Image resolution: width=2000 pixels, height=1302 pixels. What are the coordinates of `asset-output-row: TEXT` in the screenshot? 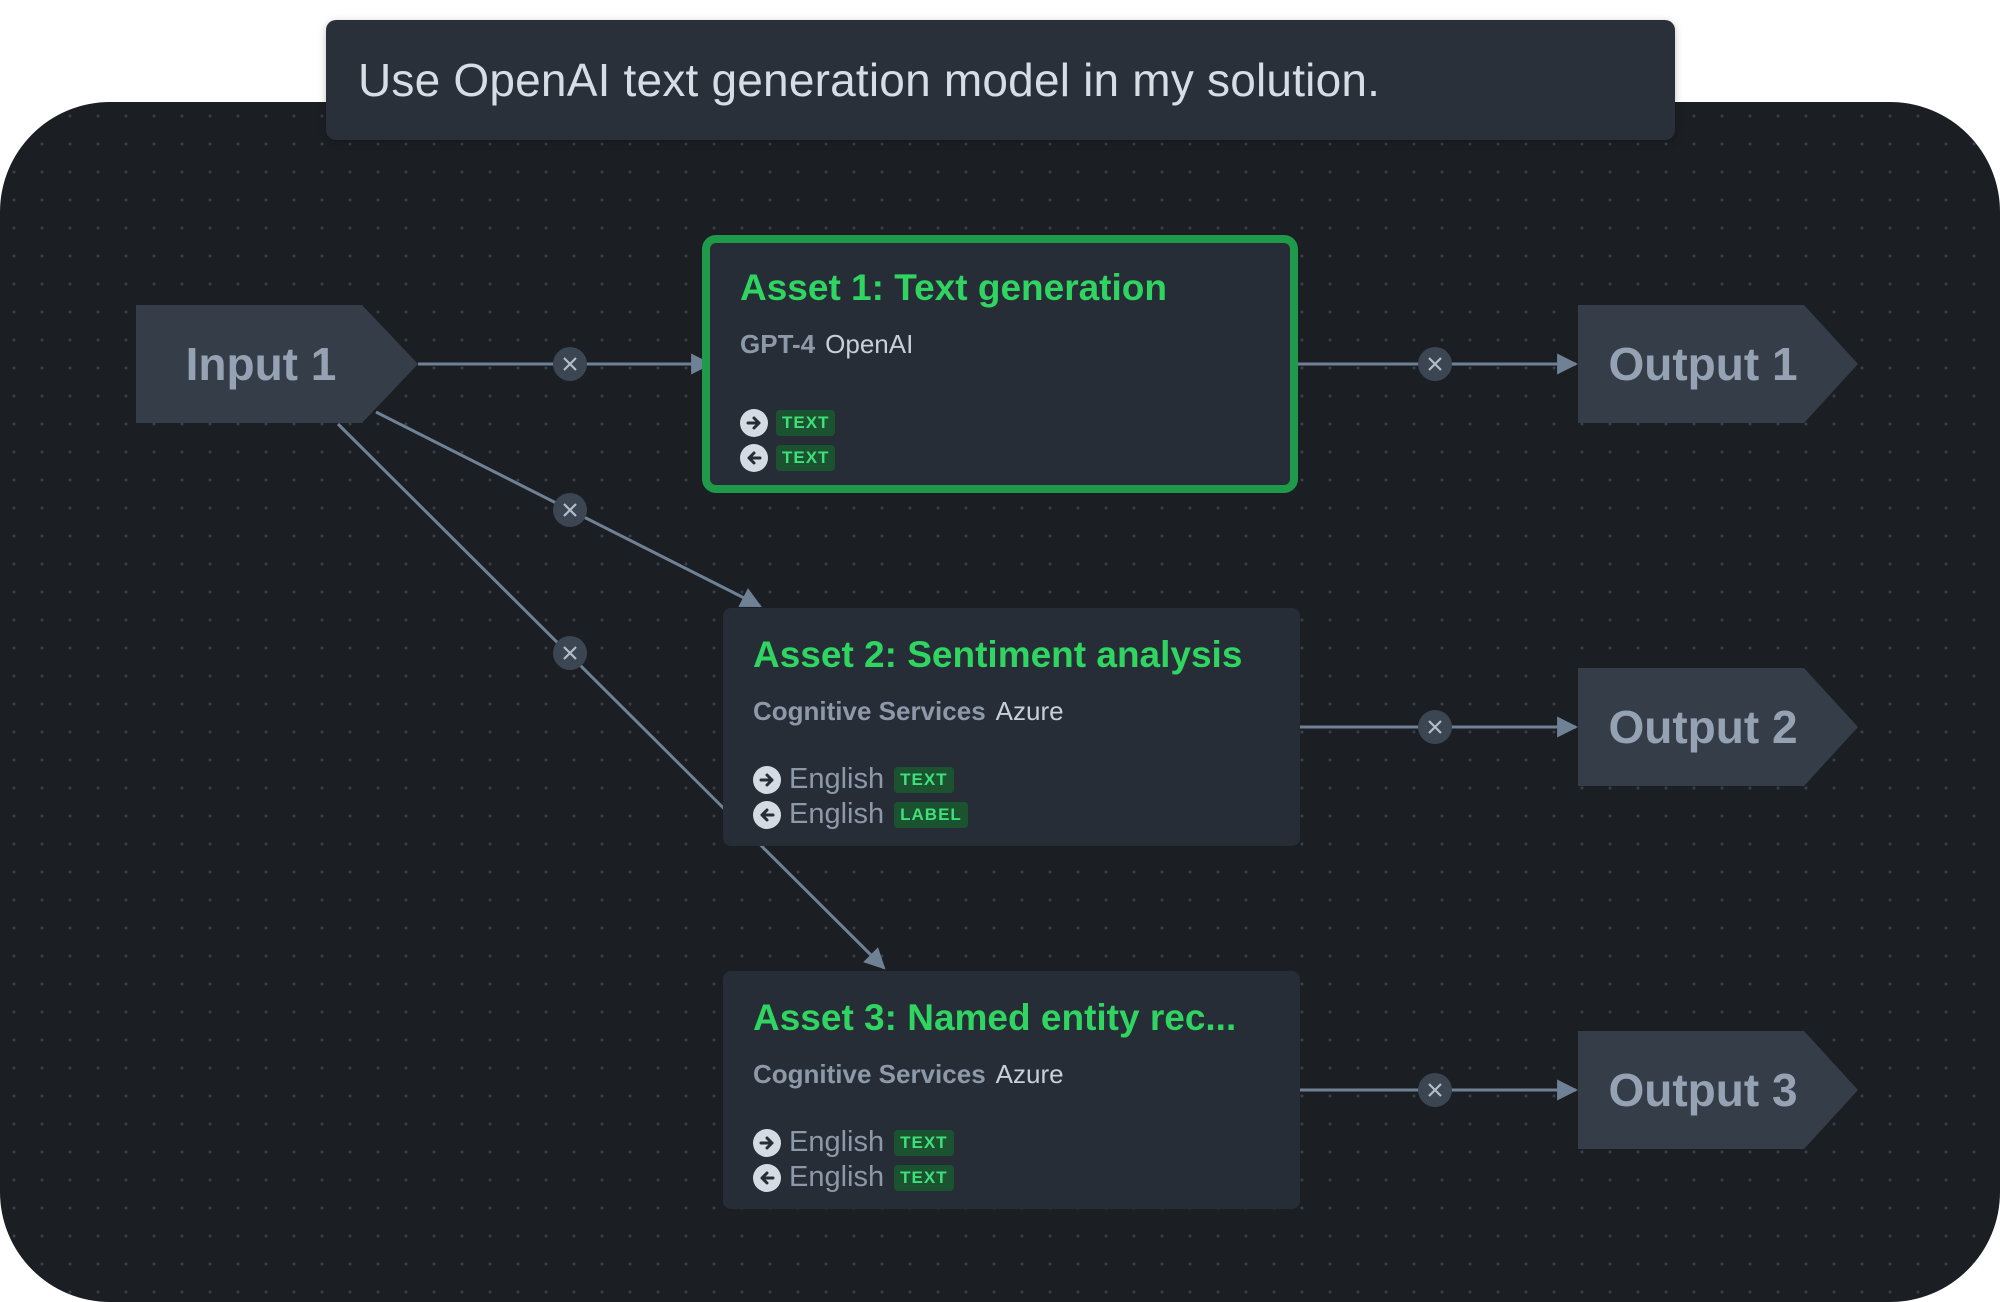 It's located at (788, 457).